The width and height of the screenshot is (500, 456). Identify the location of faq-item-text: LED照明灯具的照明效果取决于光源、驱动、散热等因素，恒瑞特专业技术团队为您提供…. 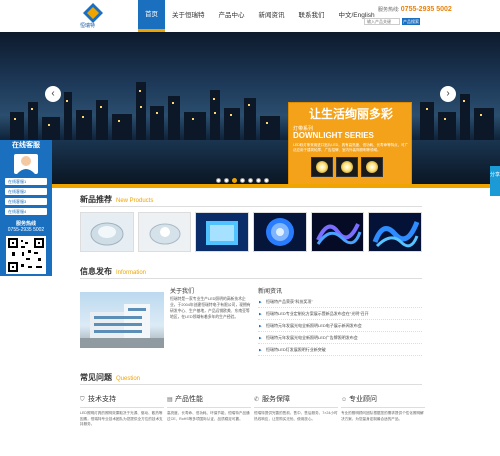
(121, 418).